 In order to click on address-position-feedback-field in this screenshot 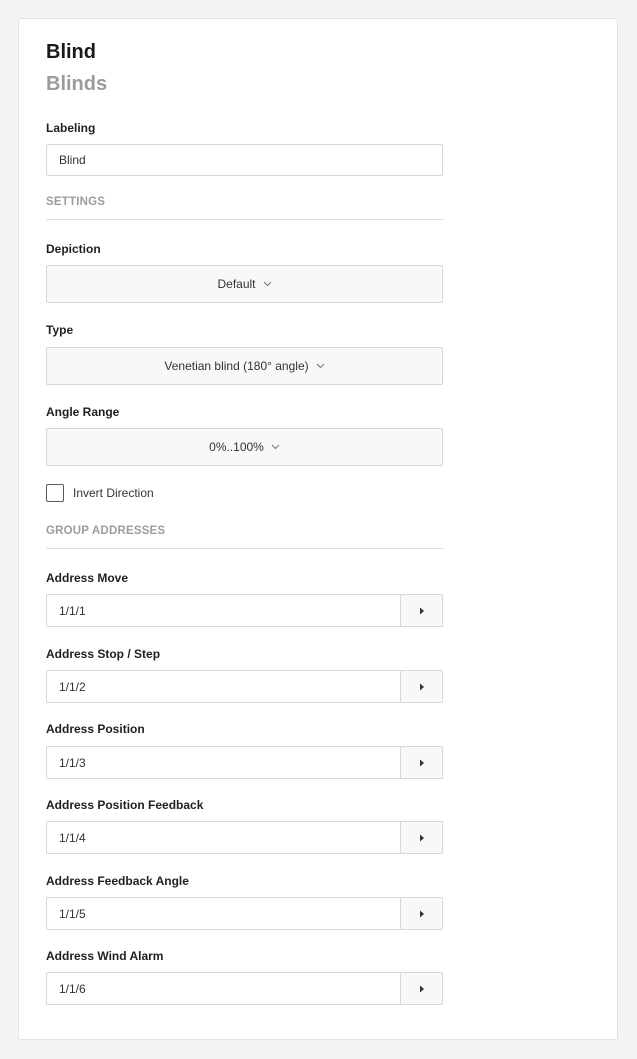, I will do `click(244, 837)`.